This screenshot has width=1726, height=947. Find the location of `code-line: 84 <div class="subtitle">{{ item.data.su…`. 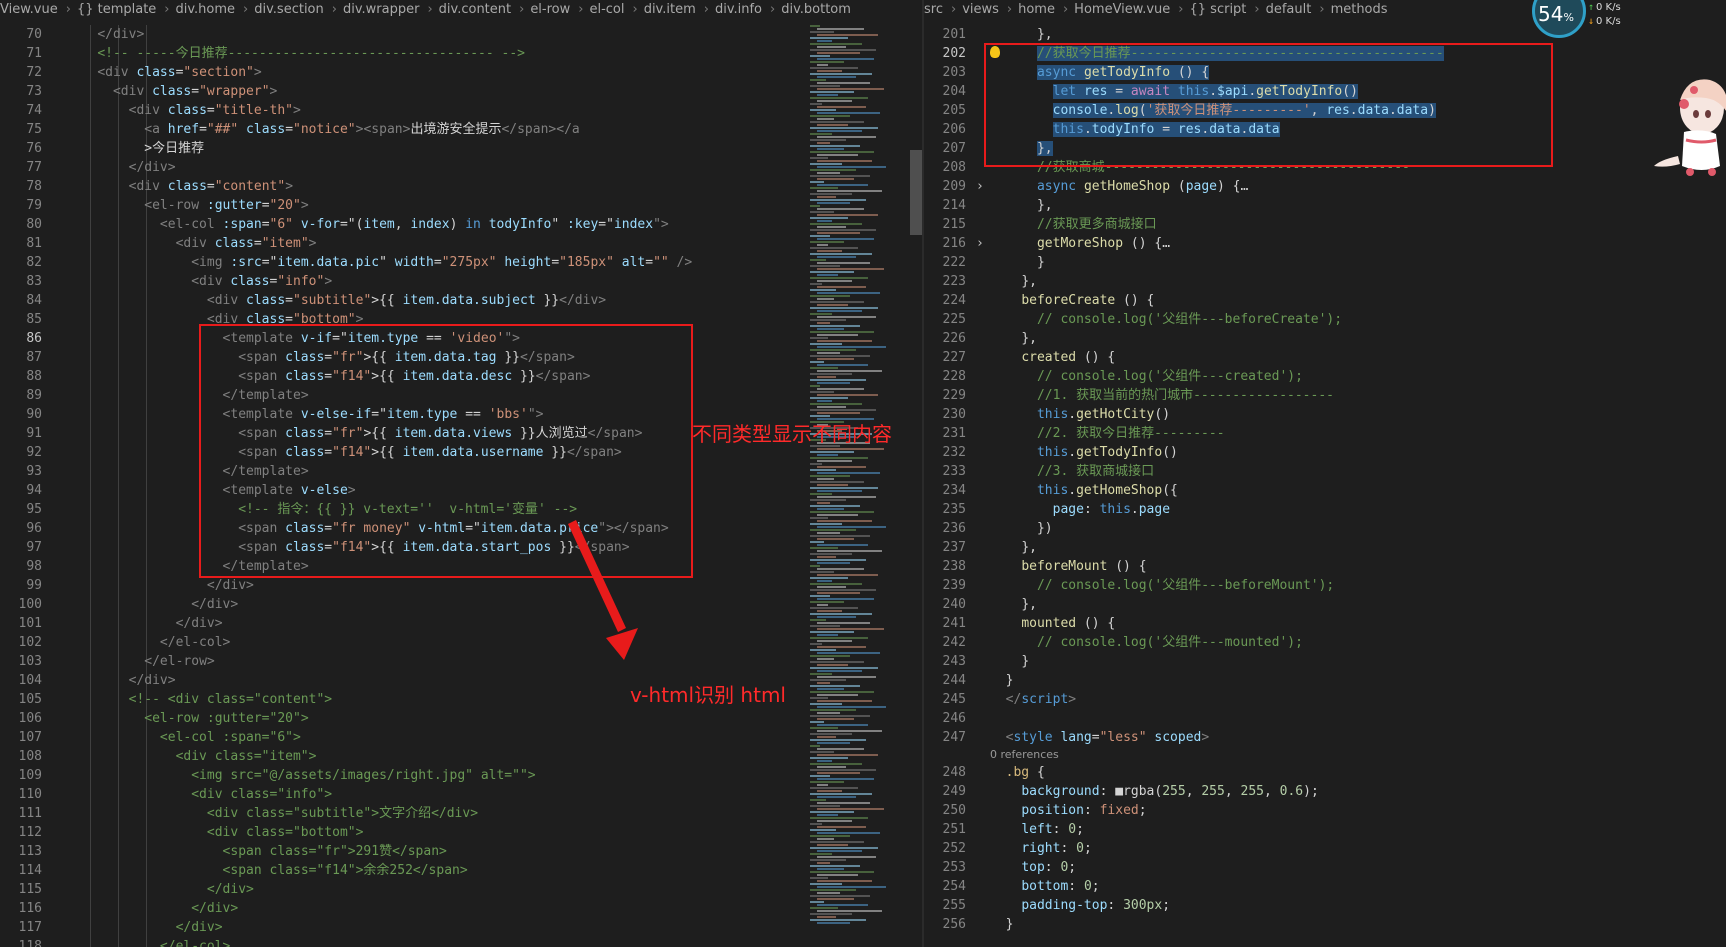

code-line: 84 <div class="subtitle">{{ item.data.su… is located at coordinates (461, 300).